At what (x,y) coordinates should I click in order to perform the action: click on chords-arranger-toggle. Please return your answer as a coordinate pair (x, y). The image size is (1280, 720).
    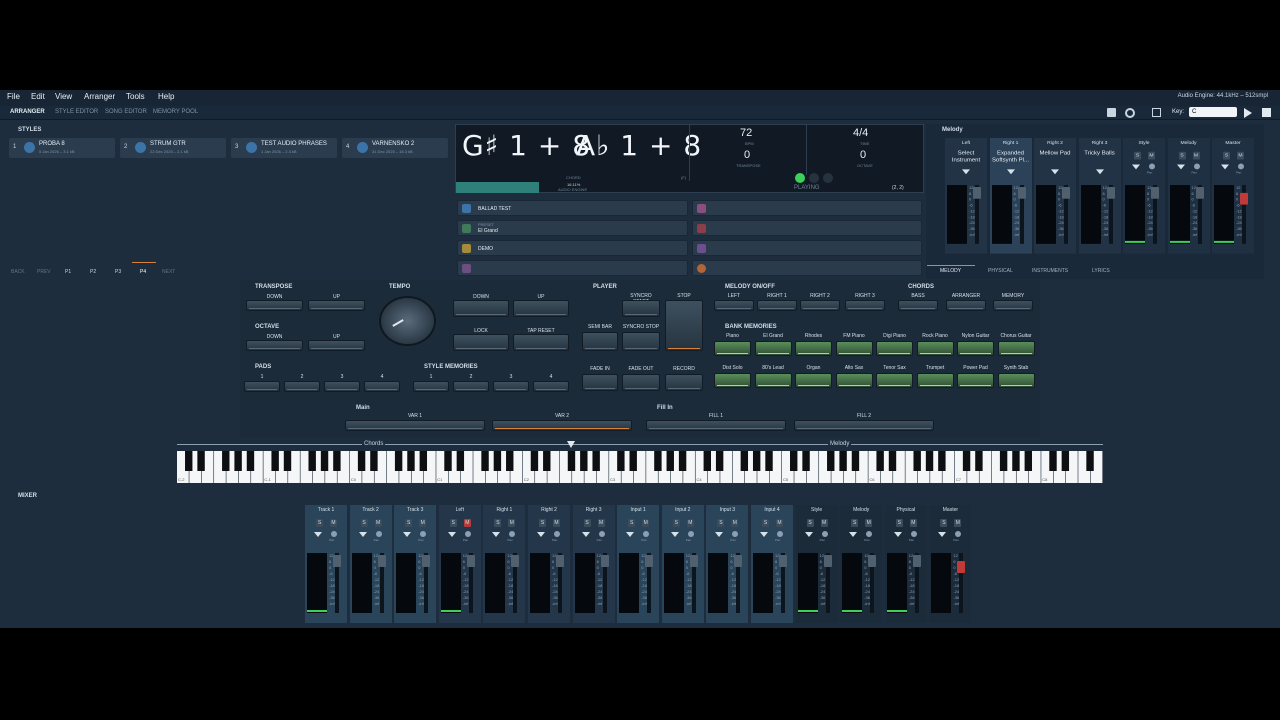
    Looking at the image, I should click on (966, 305).